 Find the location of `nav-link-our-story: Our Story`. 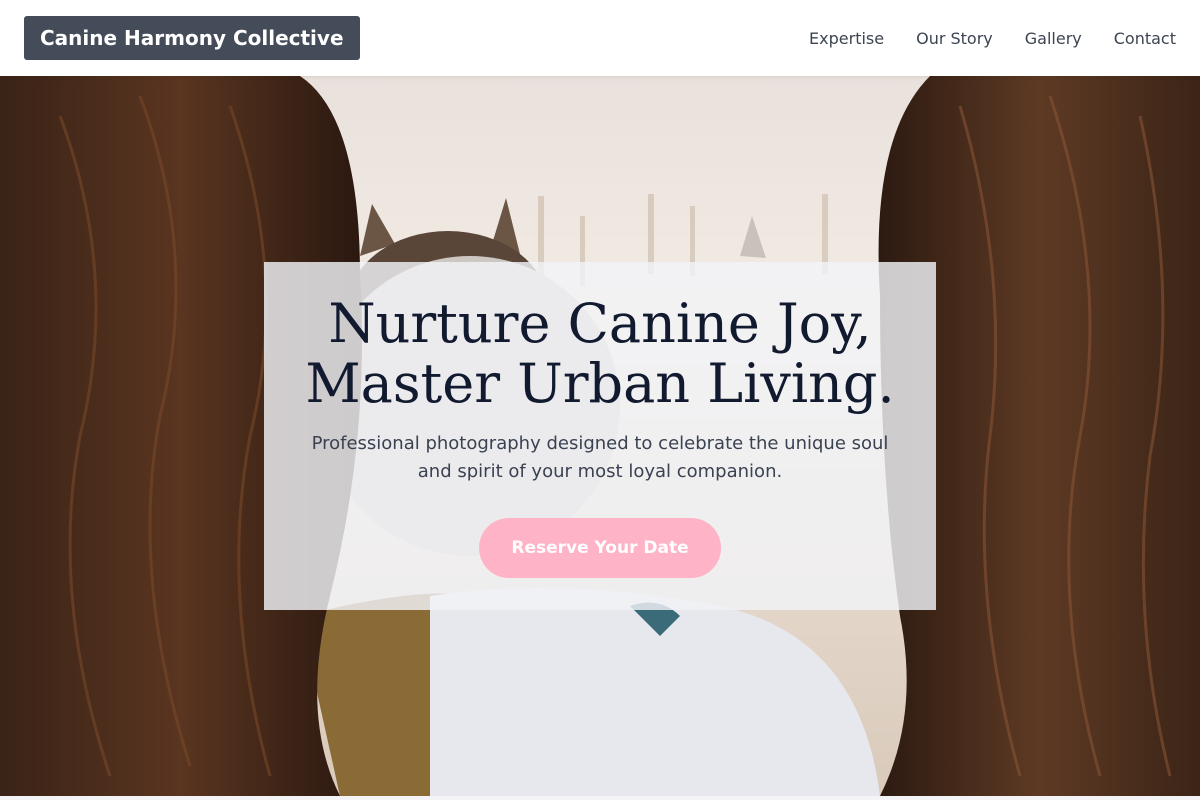

nav-link-our-story: Our Story is located at coordinates (954, 38).